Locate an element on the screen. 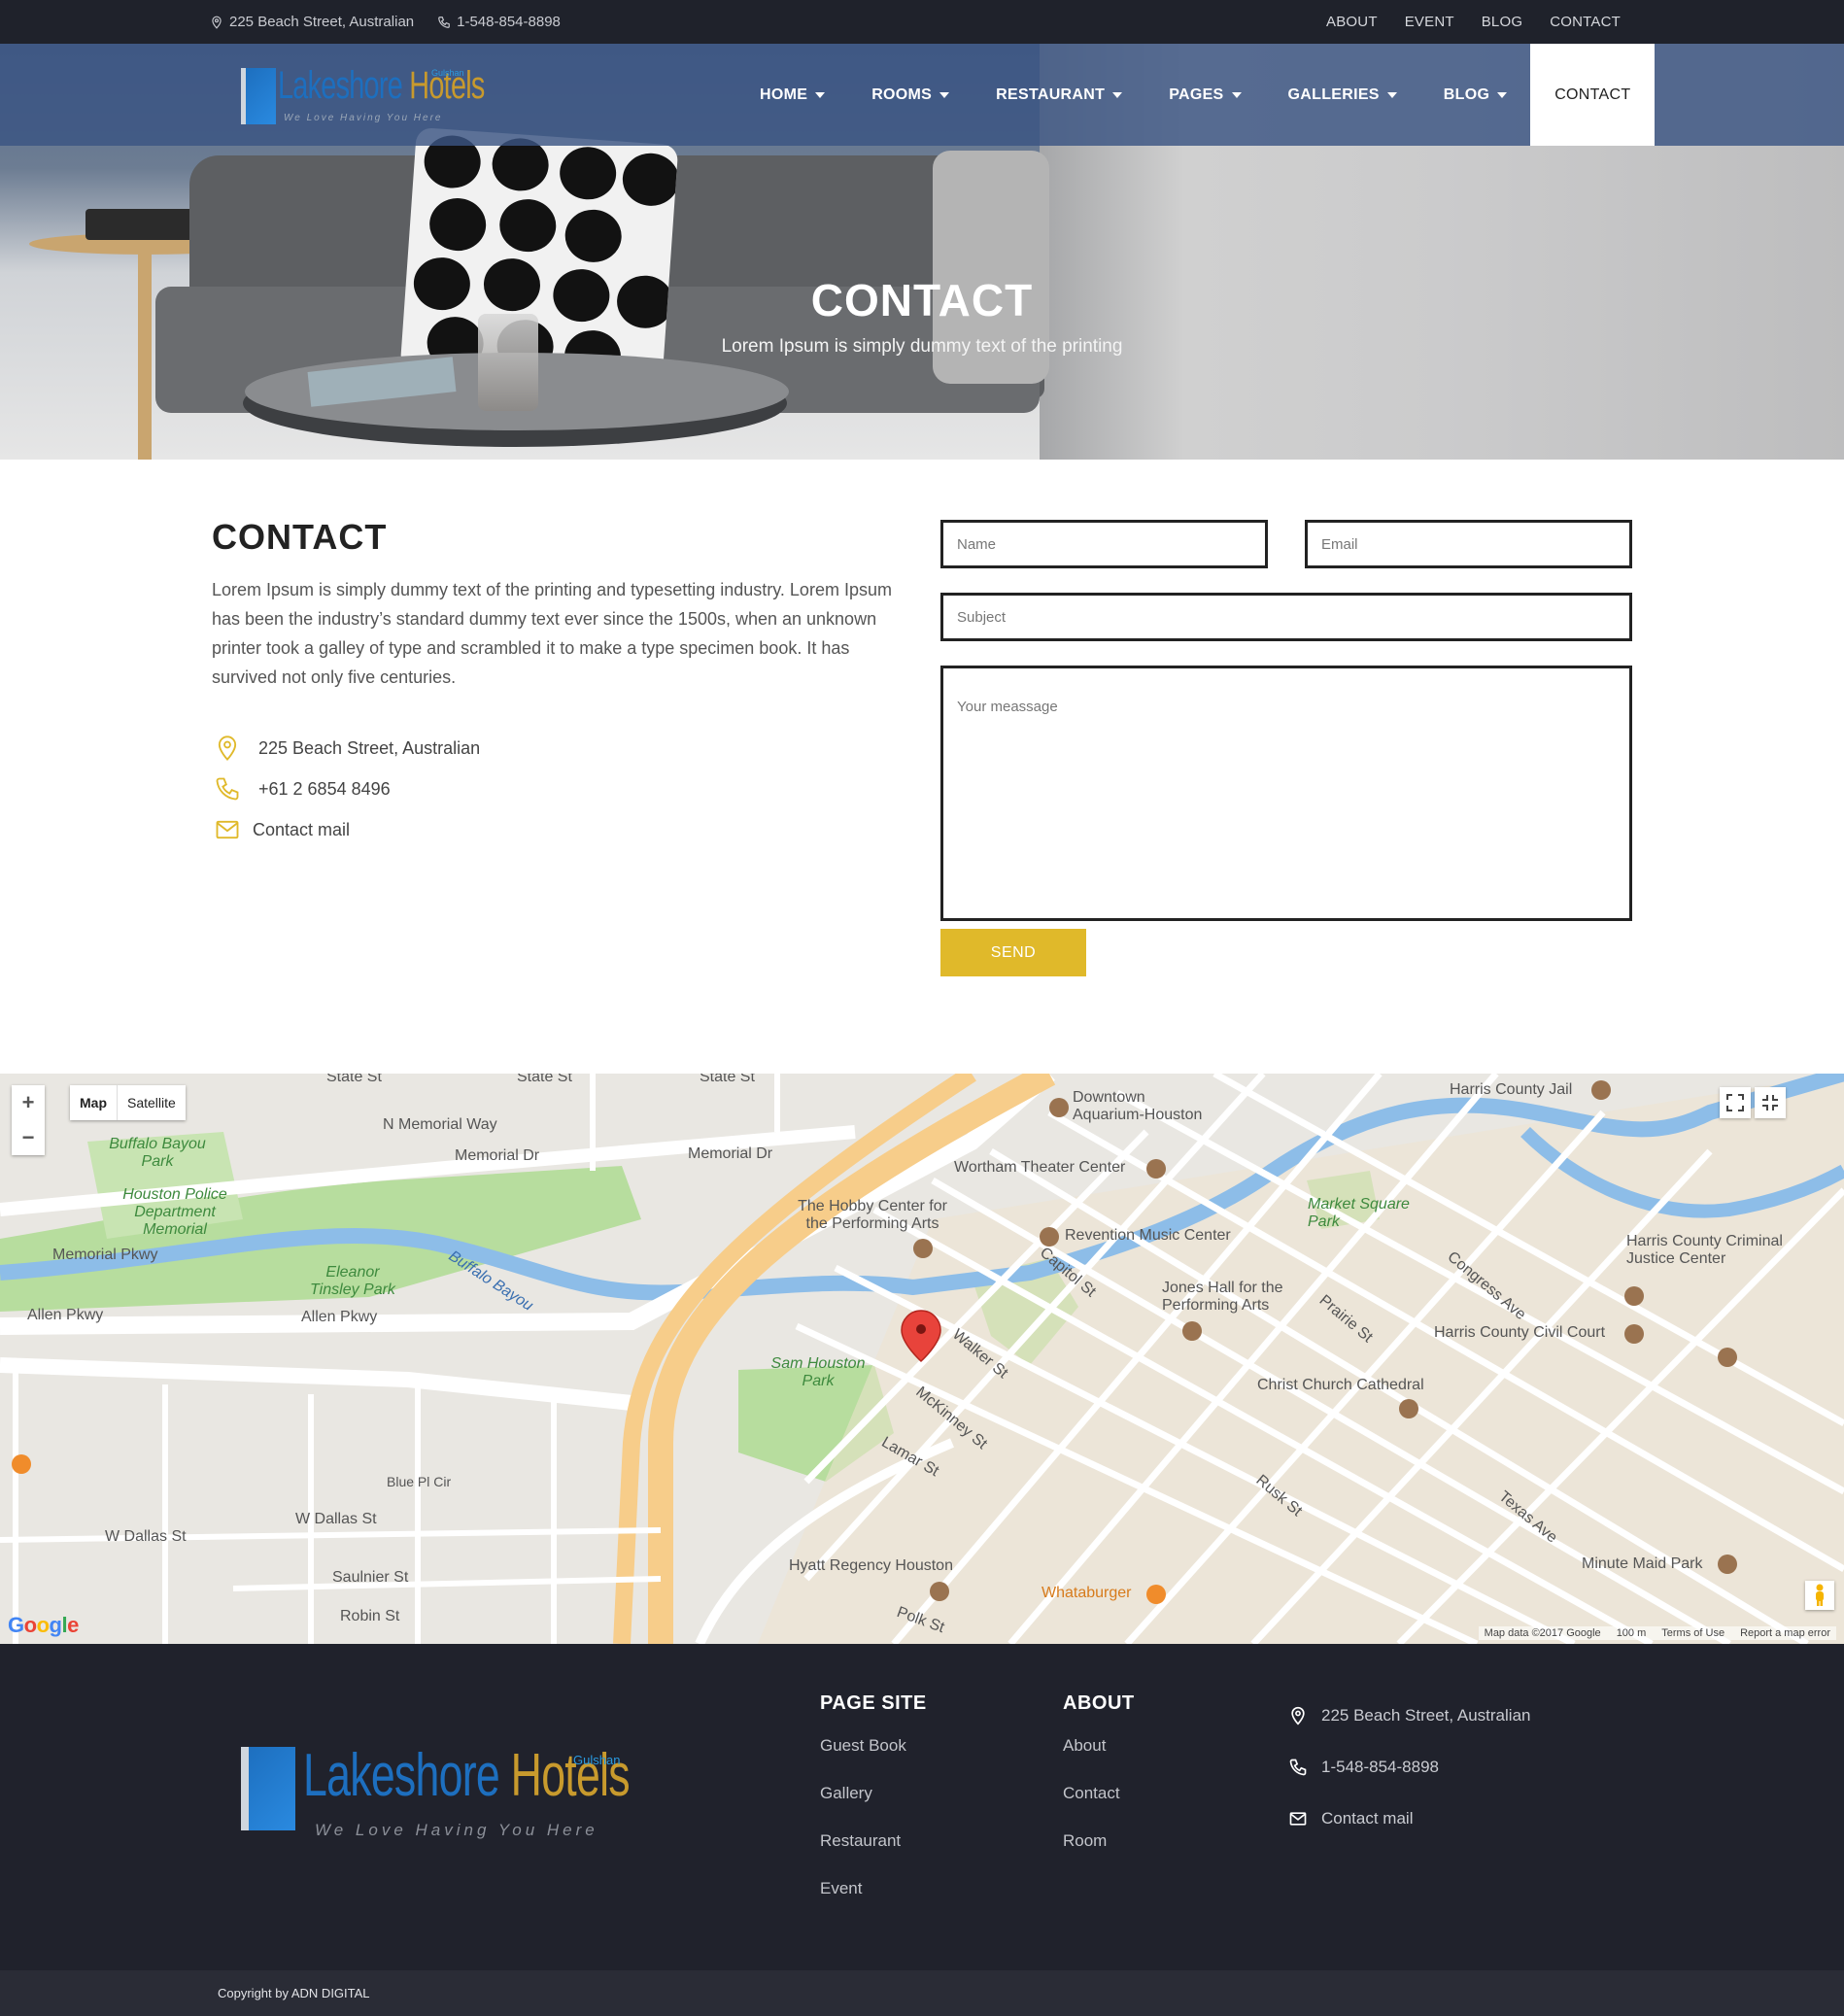 The image size is (1844, 2016). copyright-text: Copyright by ADN DIGITAL is located at coordinates (294, 1993).